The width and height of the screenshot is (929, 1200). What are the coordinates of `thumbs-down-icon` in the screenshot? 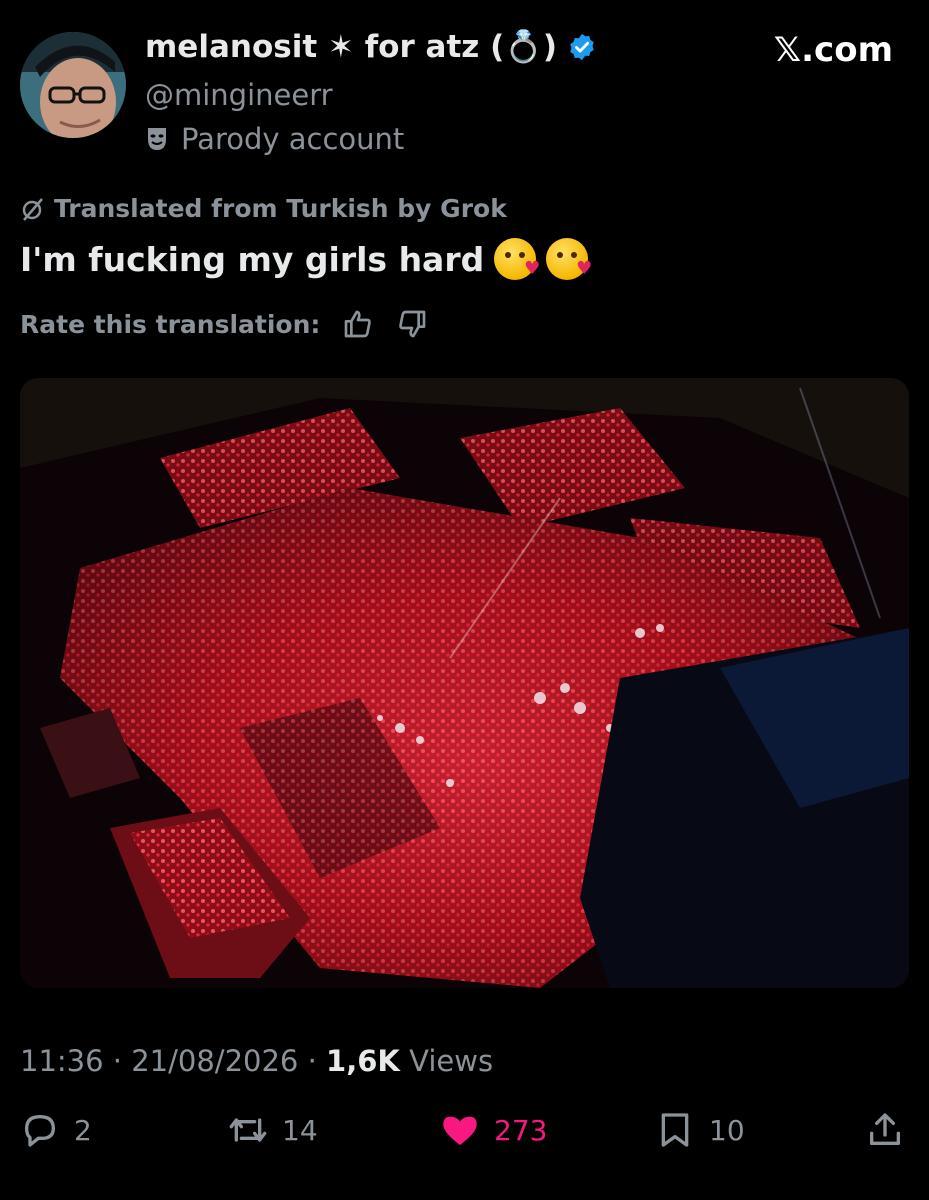 It's located at (412, 324).